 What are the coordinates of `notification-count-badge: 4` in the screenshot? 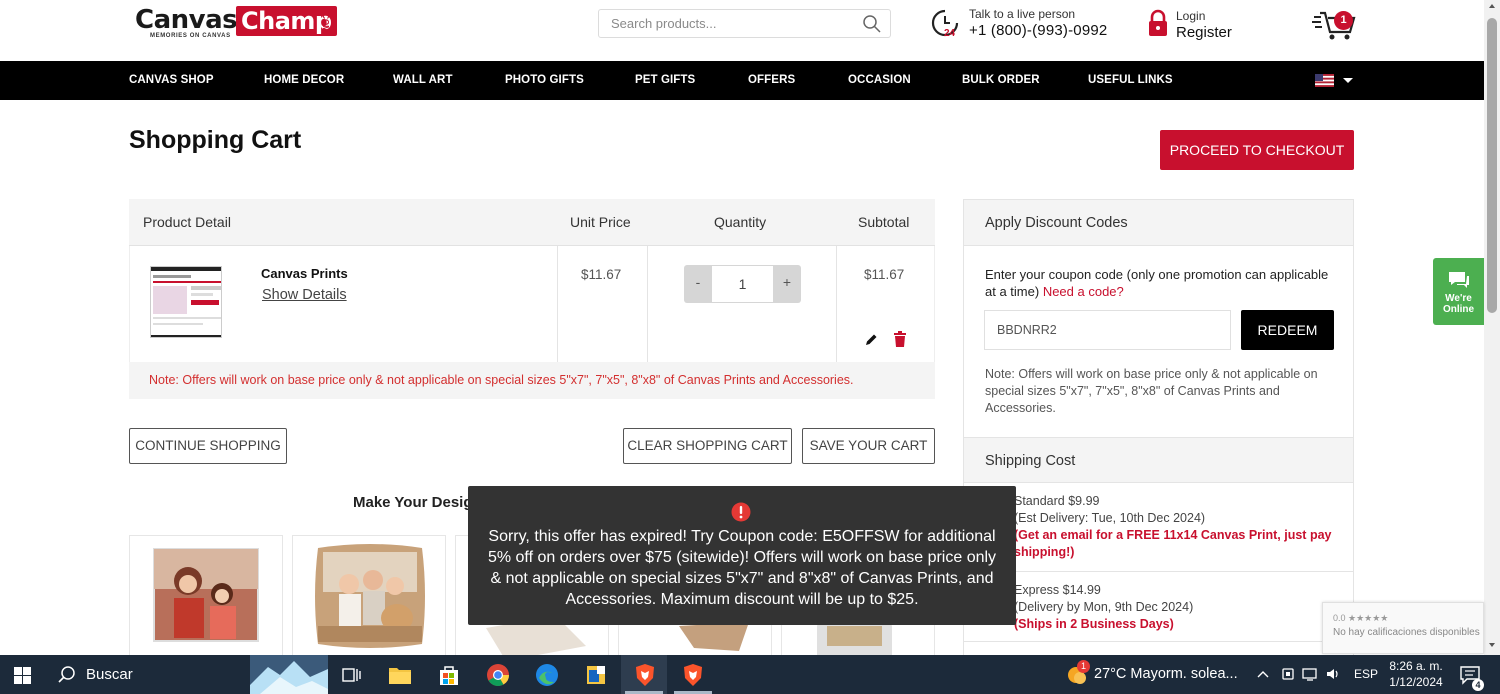 It's located at (1478, 685).